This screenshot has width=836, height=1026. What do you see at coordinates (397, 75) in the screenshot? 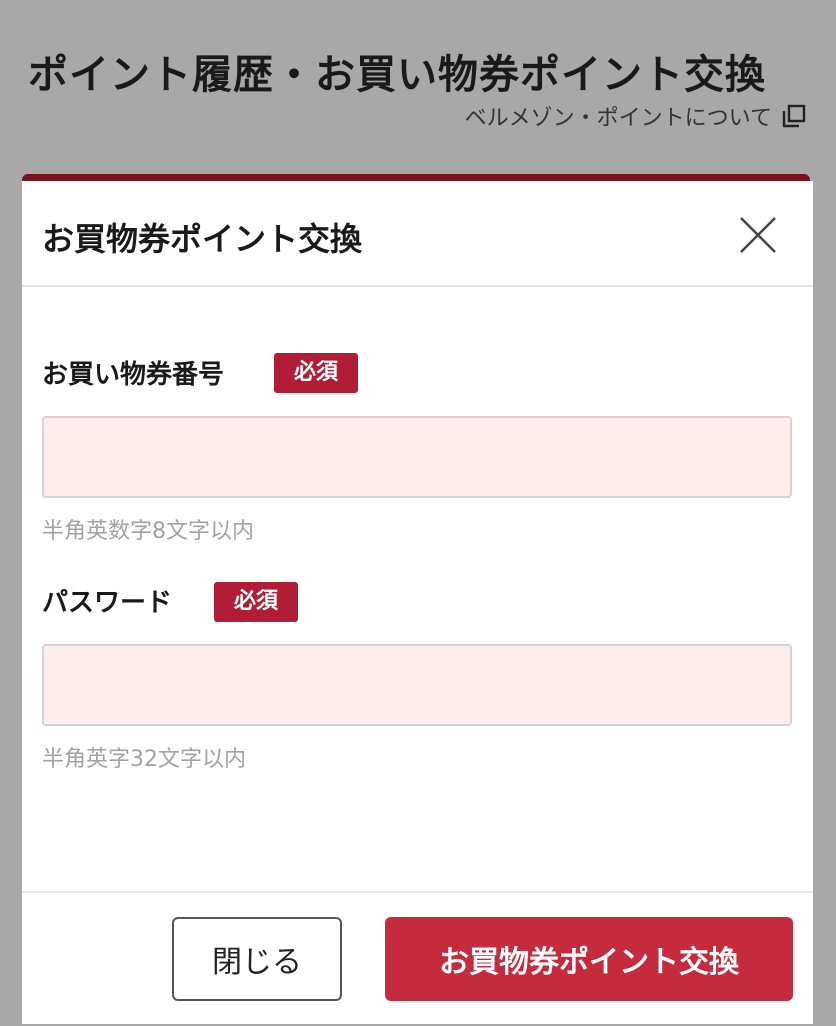
I see `page-title: ポイント履歴・お買い物券ポイント交換` at bounding box center [397, 75].